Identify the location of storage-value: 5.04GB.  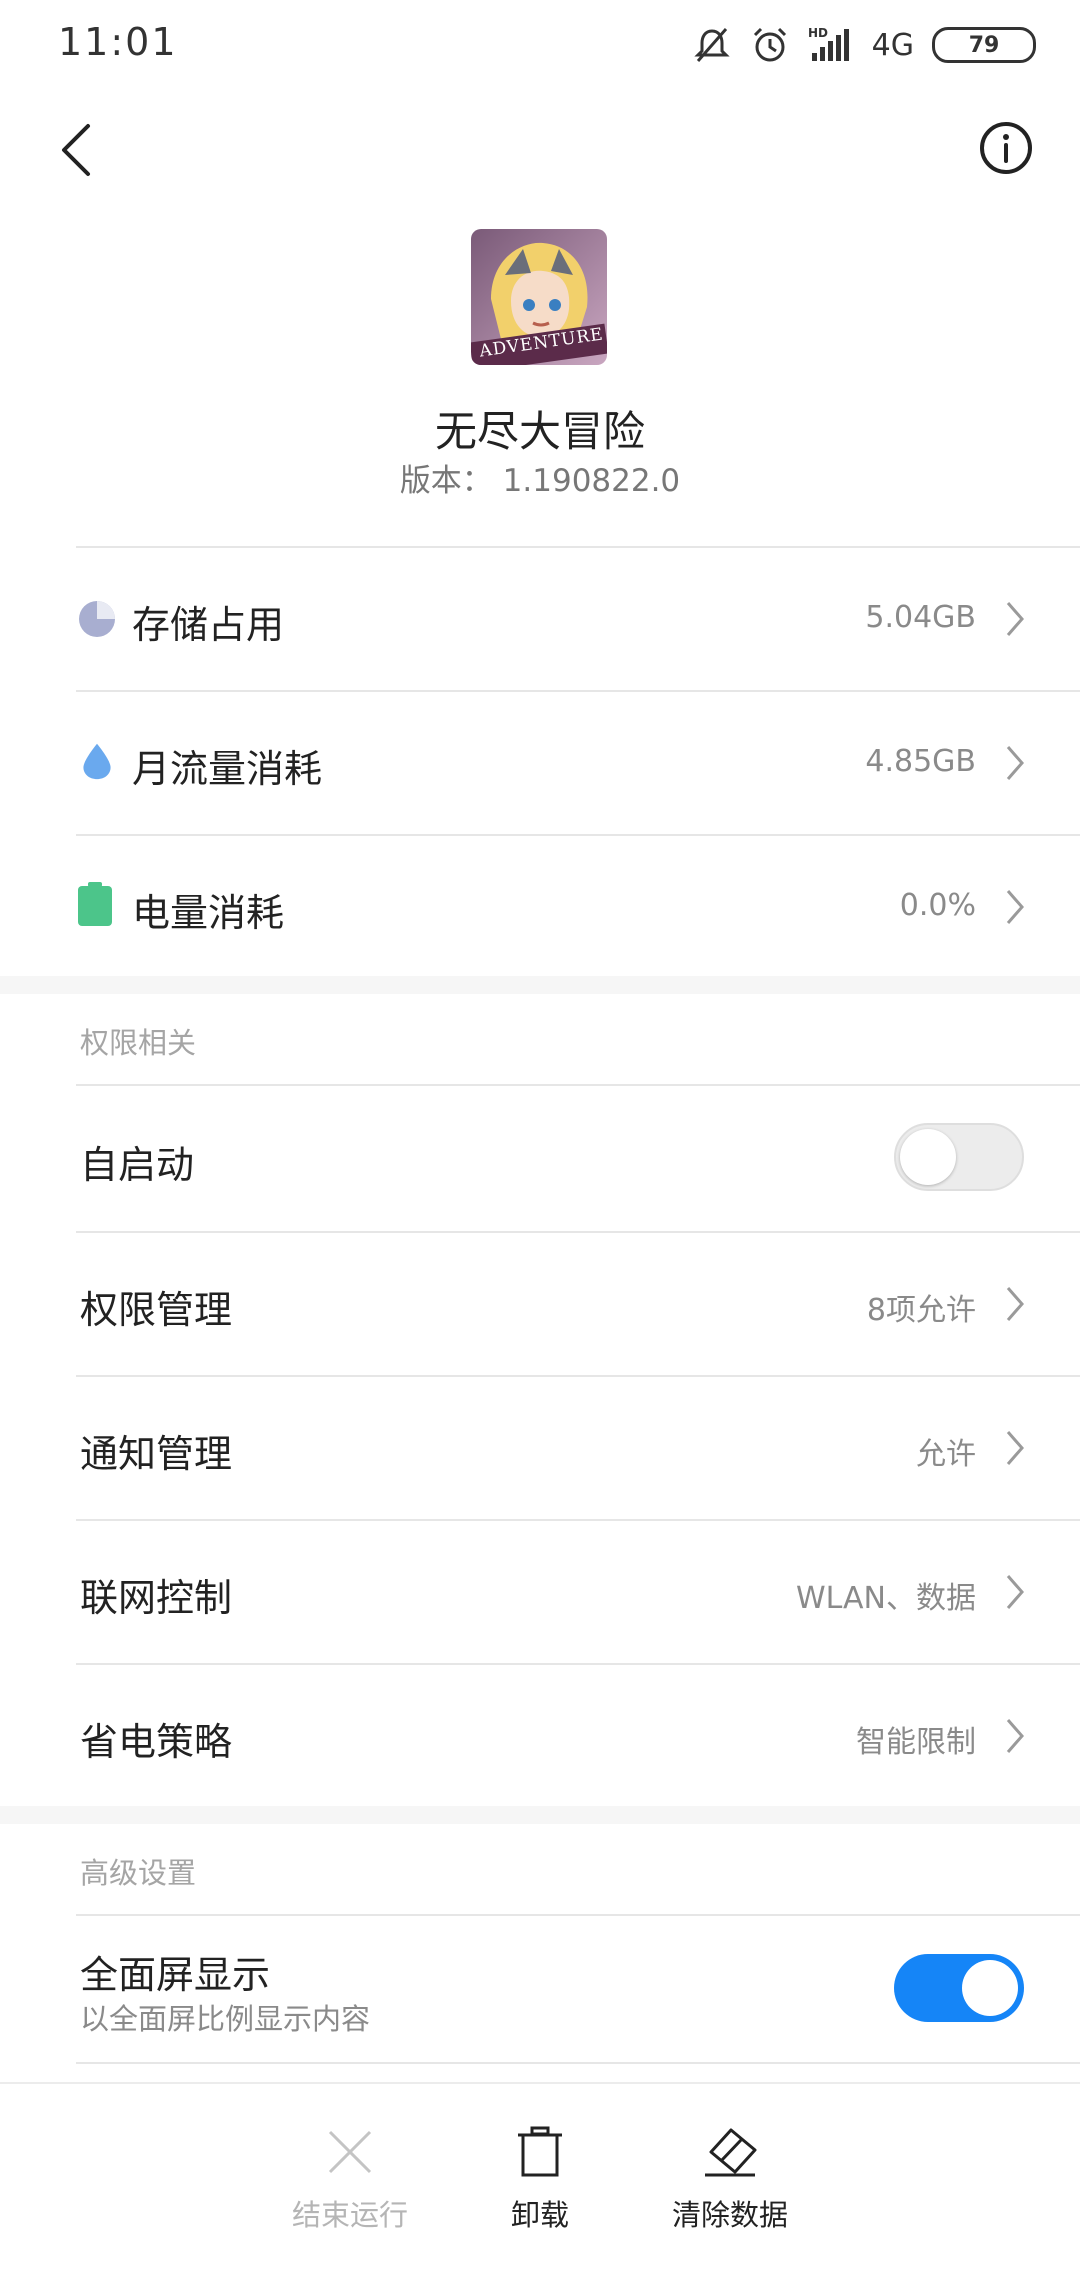
(920, 617).